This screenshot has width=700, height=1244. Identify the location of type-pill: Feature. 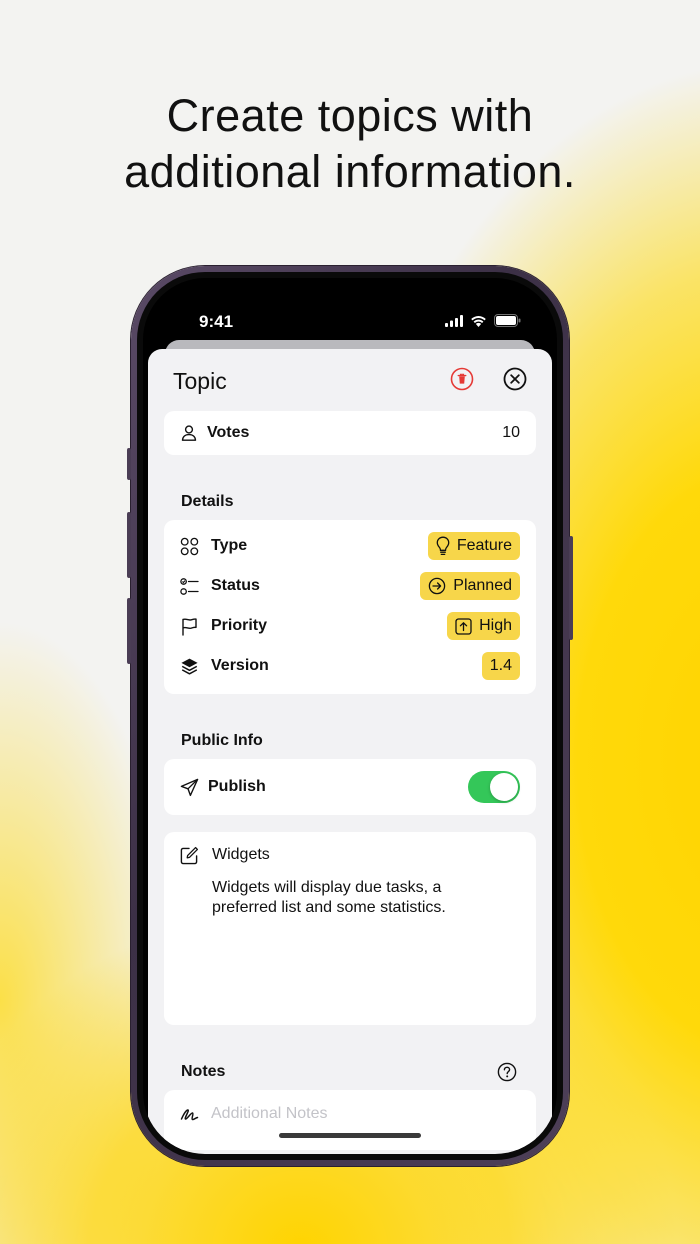
(473, 546).